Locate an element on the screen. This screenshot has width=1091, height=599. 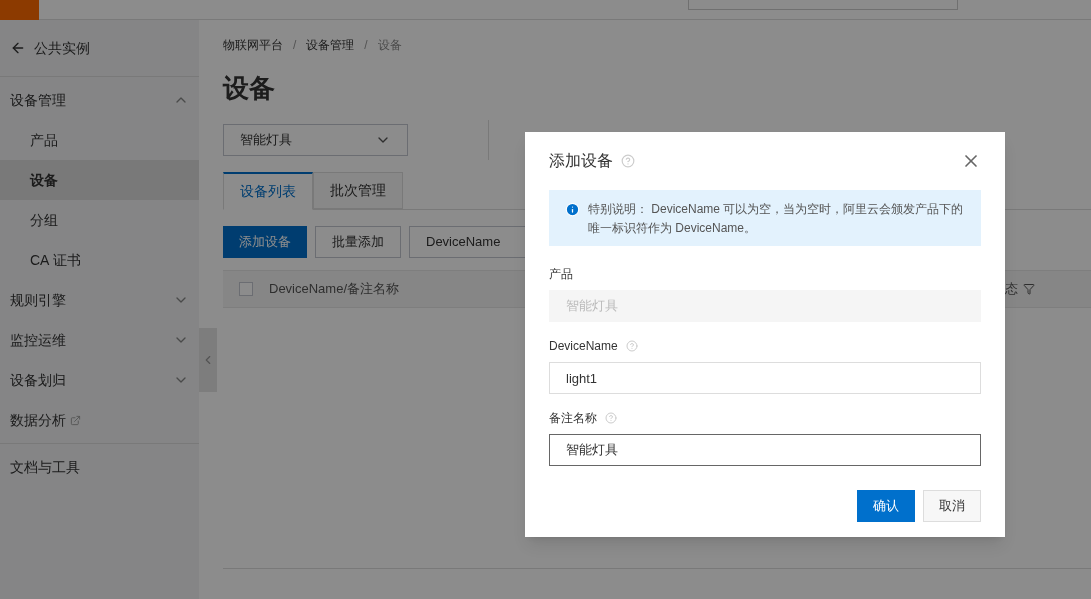
breadcrumb-item: 设备 is located at coordinates (389, 45).